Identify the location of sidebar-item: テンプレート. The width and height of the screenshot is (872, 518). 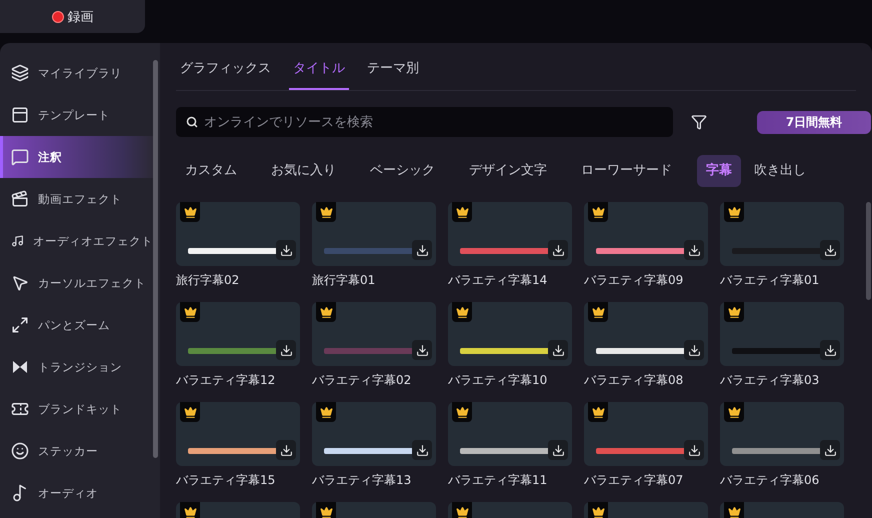
(76, 115).